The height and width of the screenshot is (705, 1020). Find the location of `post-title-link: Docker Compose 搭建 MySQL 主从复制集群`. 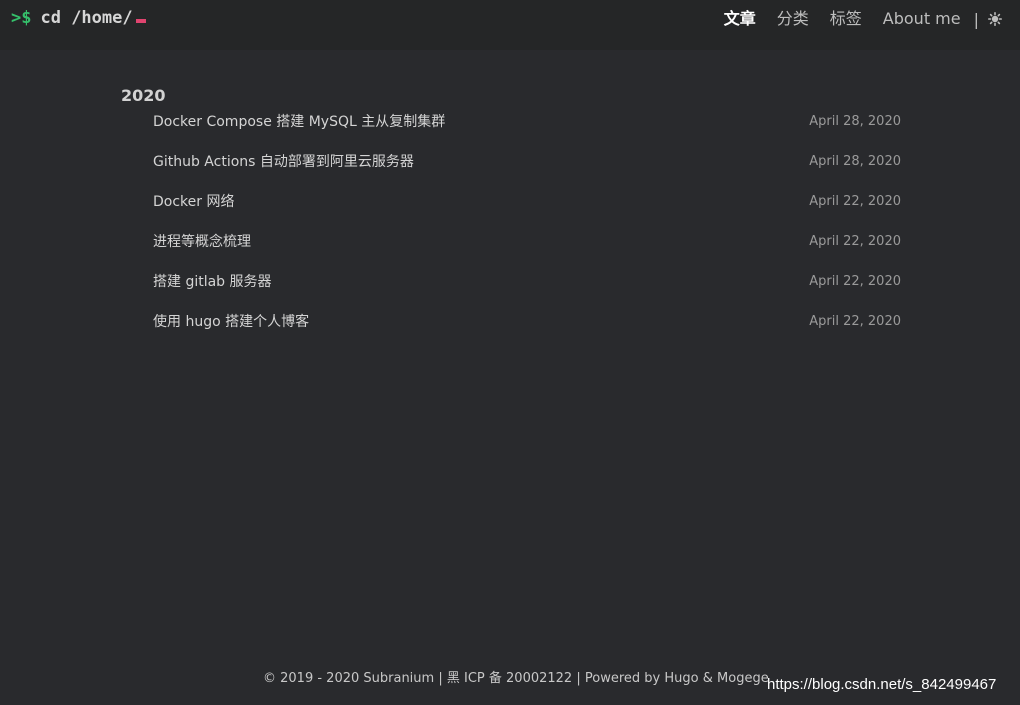

post-title-link: Docker Compose 搭建 MySQL 主从复制集群 is located at coordinates (299, 122).